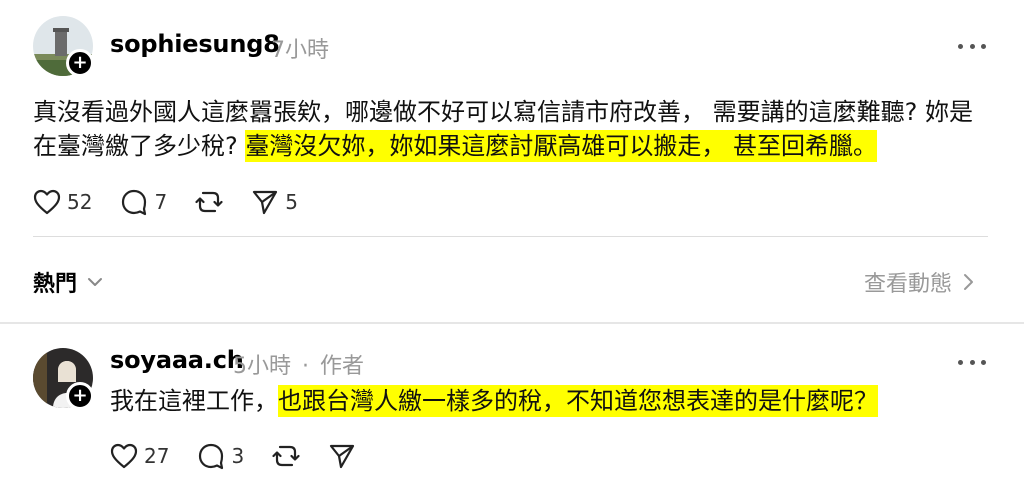 The width and height of the screenshot is (1024, 496). What do you see at coordinates (80, 202) in the screenshot?
I see `like-count: 52` at bounding box center [80, 202].